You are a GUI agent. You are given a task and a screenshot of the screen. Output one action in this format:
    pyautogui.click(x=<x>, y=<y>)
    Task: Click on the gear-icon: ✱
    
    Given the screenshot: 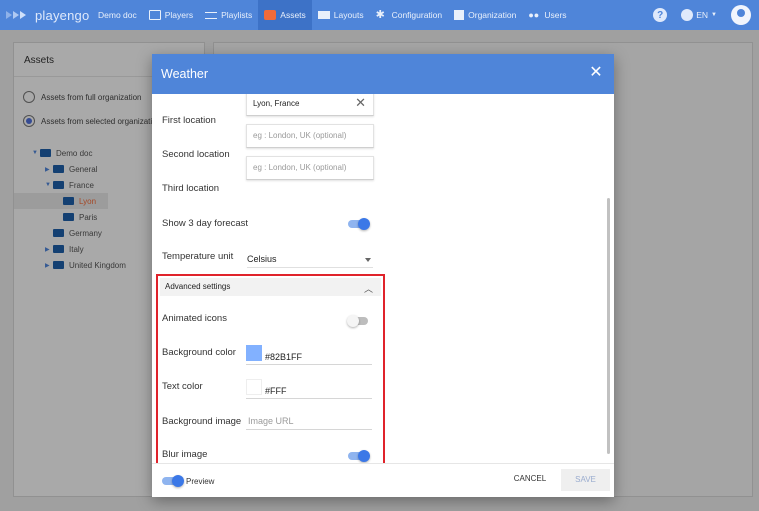 What is the action you would take?
    pyautogui.click(x=380, y=15)
    